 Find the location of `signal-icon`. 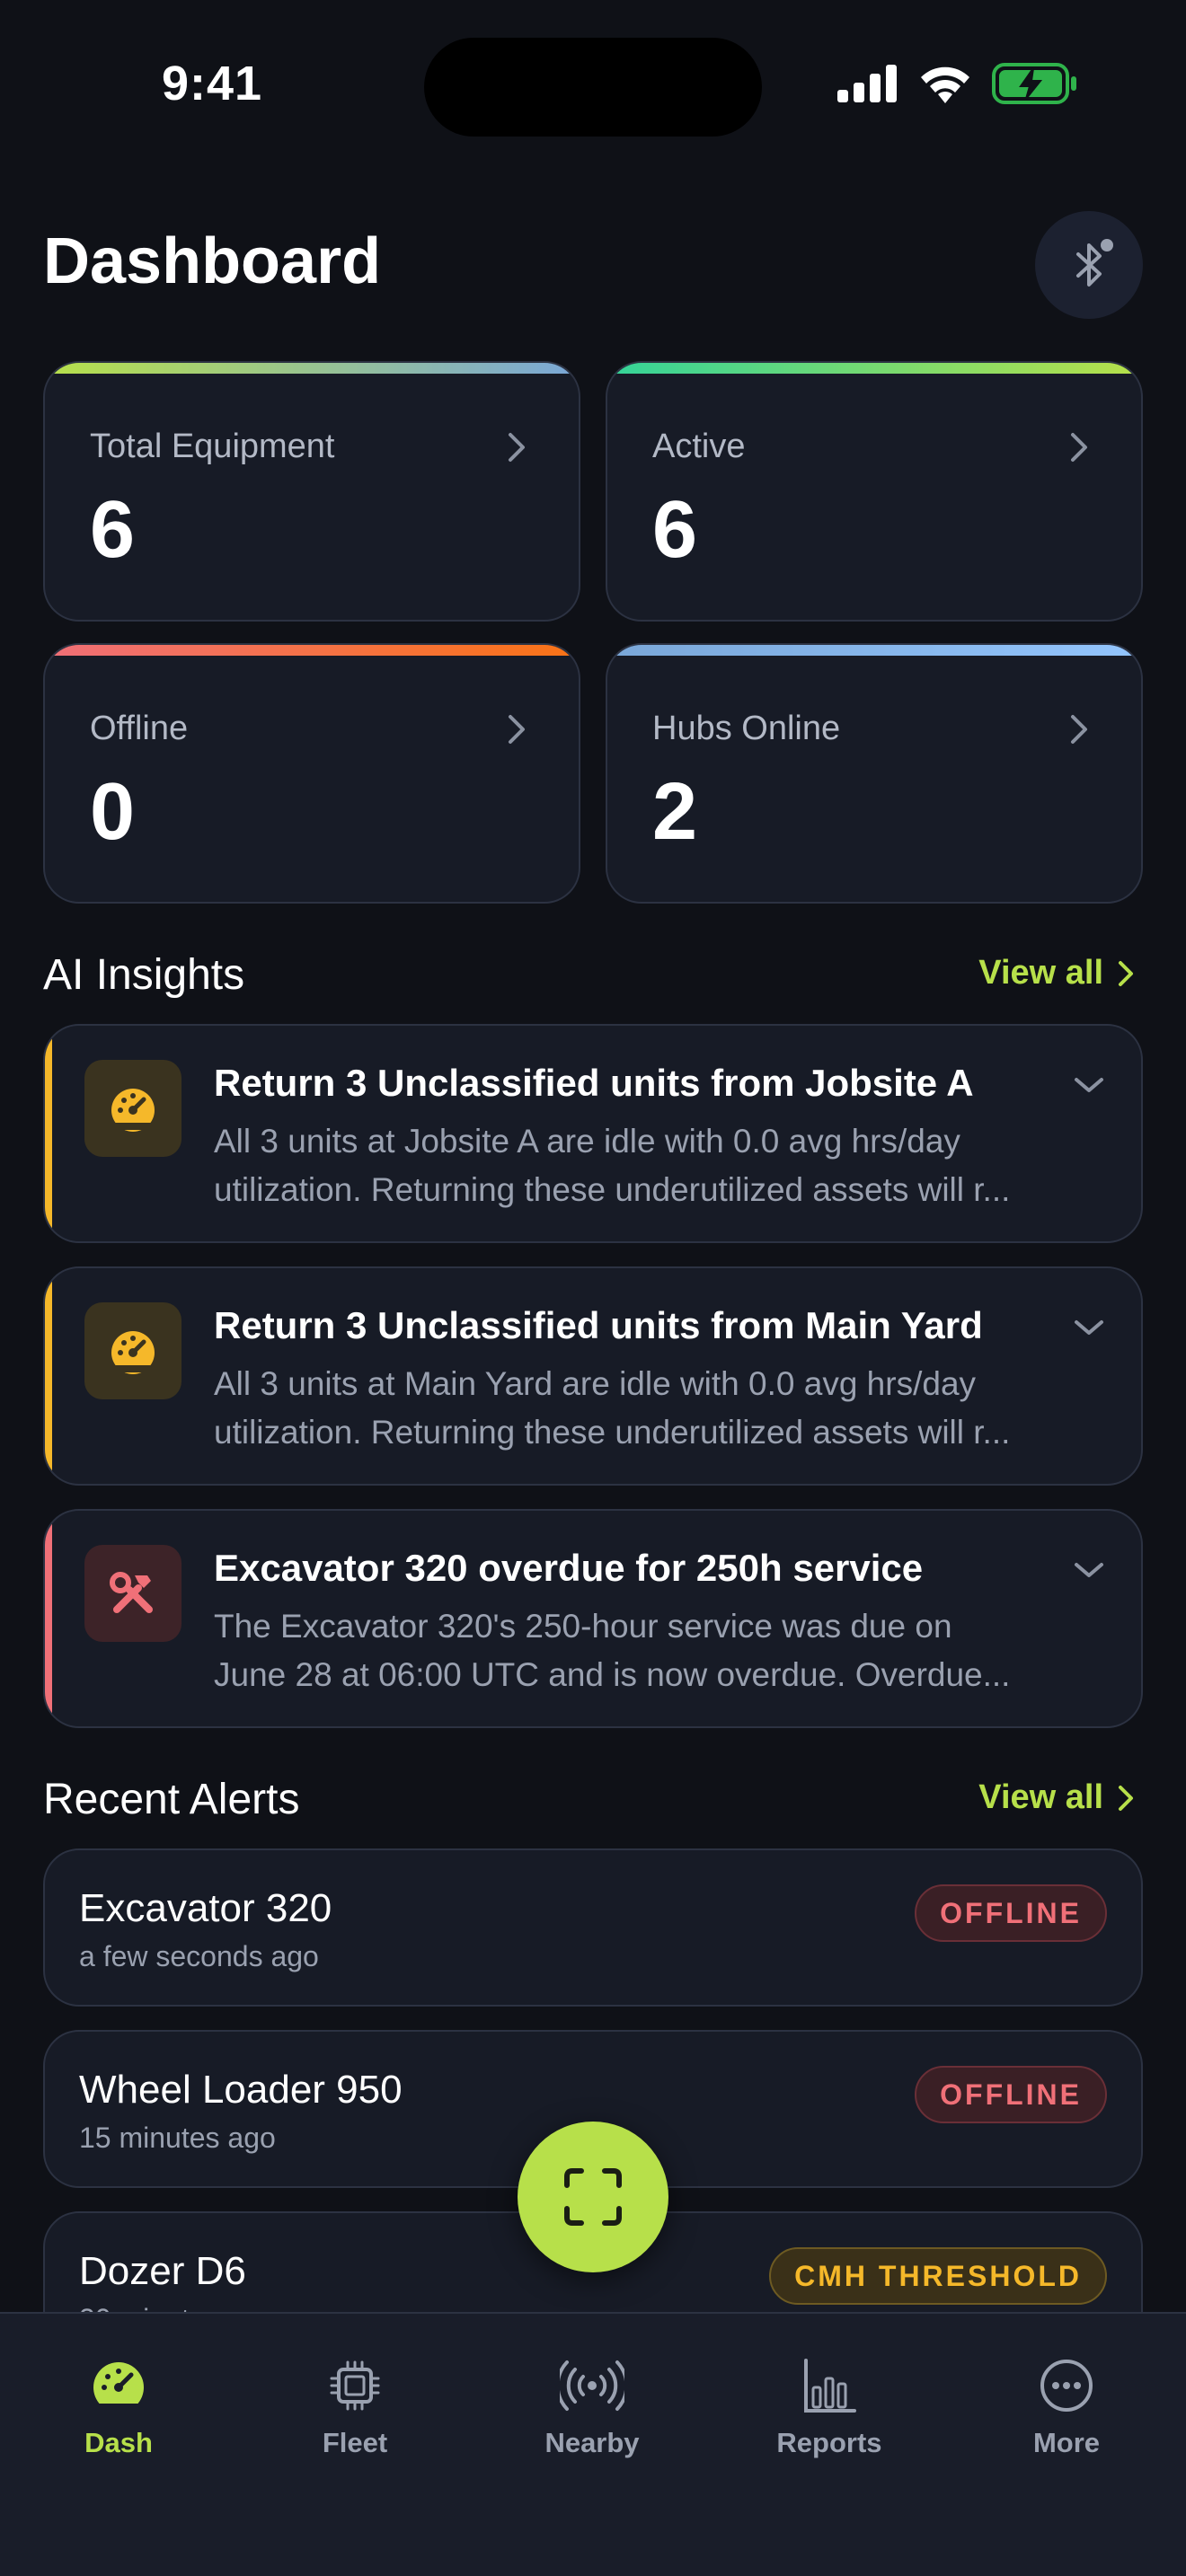

signal-icon is located at coordinates (867, 83).